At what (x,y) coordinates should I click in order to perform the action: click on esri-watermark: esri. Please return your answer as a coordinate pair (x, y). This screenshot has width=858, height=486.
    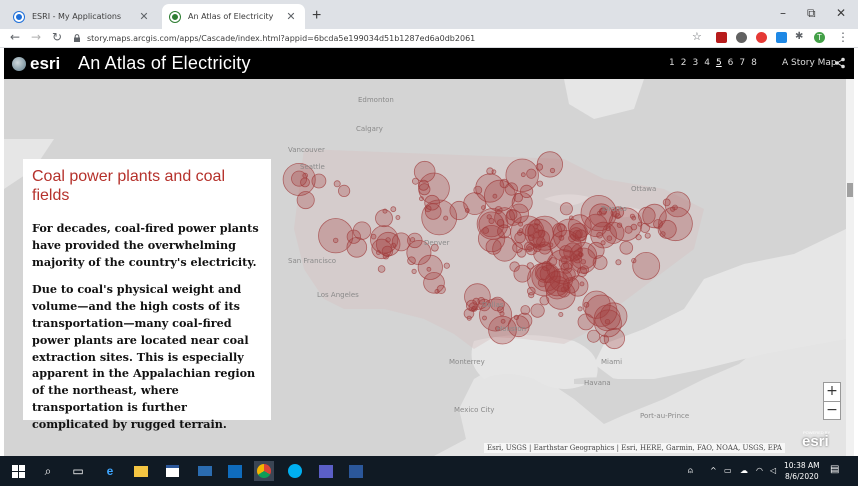
    Looking at the image, I should click on (815, 441).